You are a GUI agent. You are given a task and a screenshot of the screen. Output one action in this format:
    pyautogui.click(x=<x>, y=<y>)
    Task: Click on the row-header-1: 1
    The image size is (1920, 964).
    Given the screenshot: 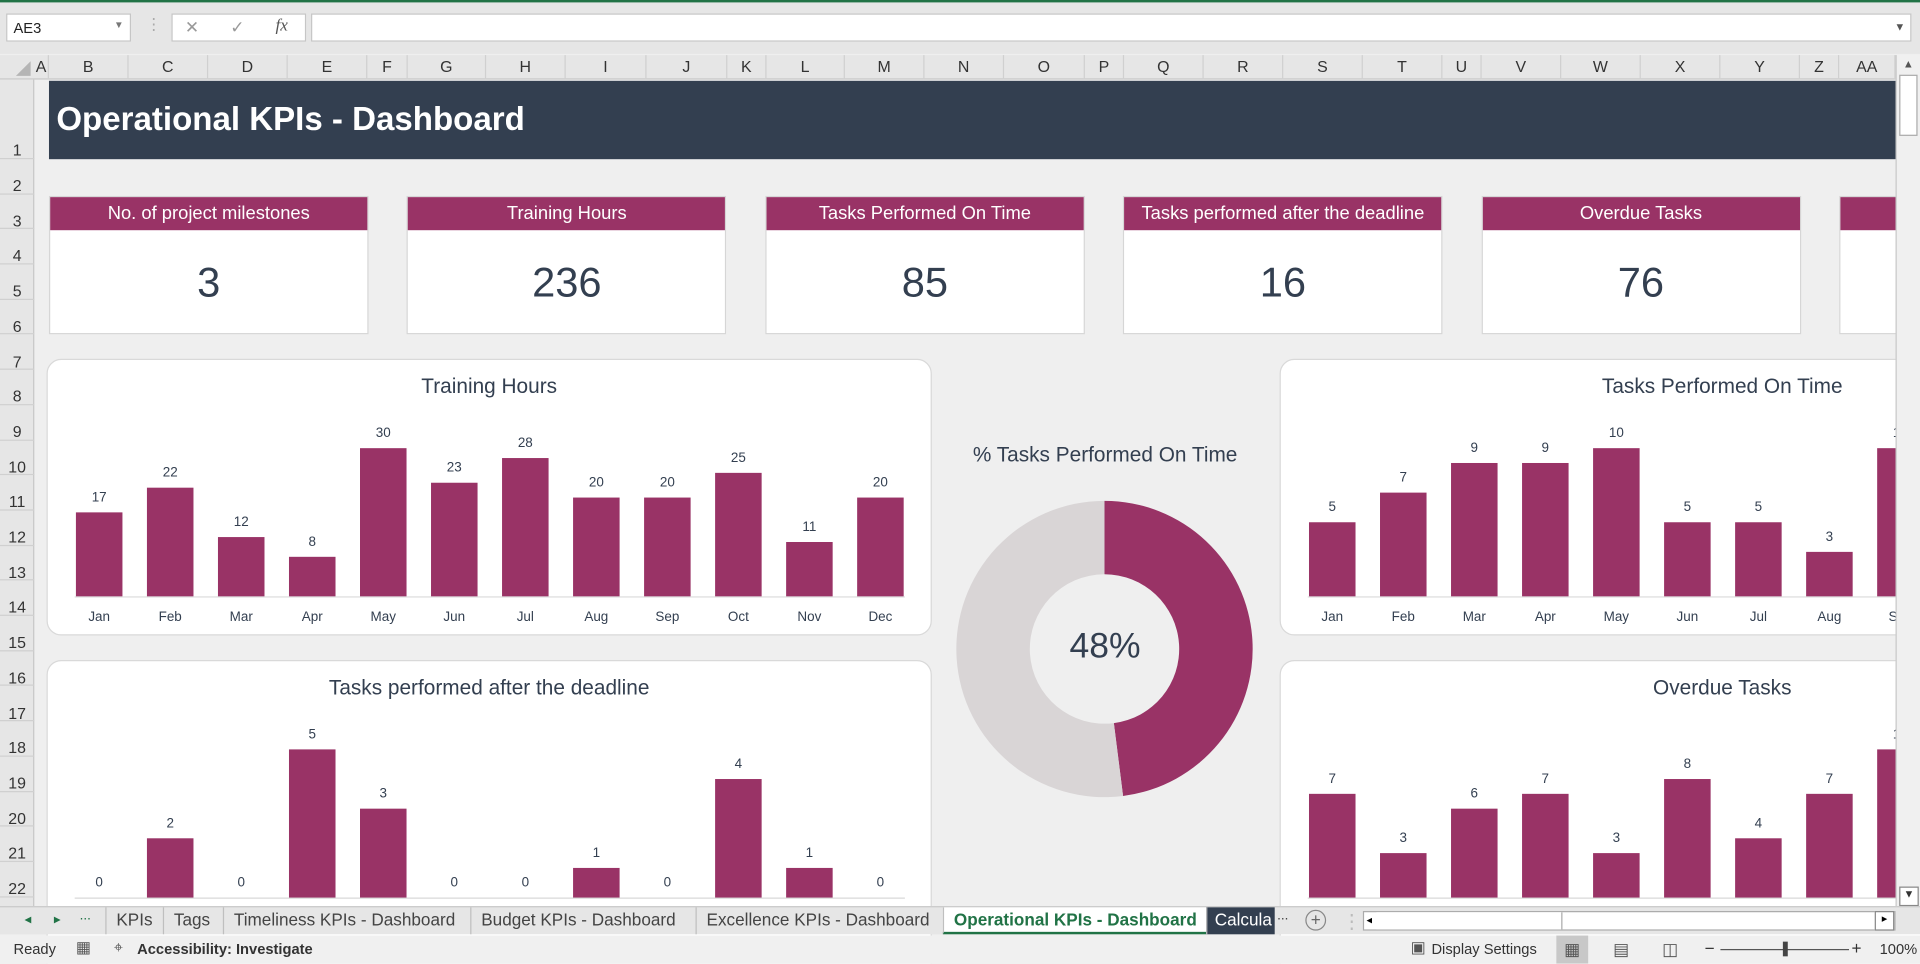 What is the action you would take?
    pyautogui.click(x=17, y=120)
    